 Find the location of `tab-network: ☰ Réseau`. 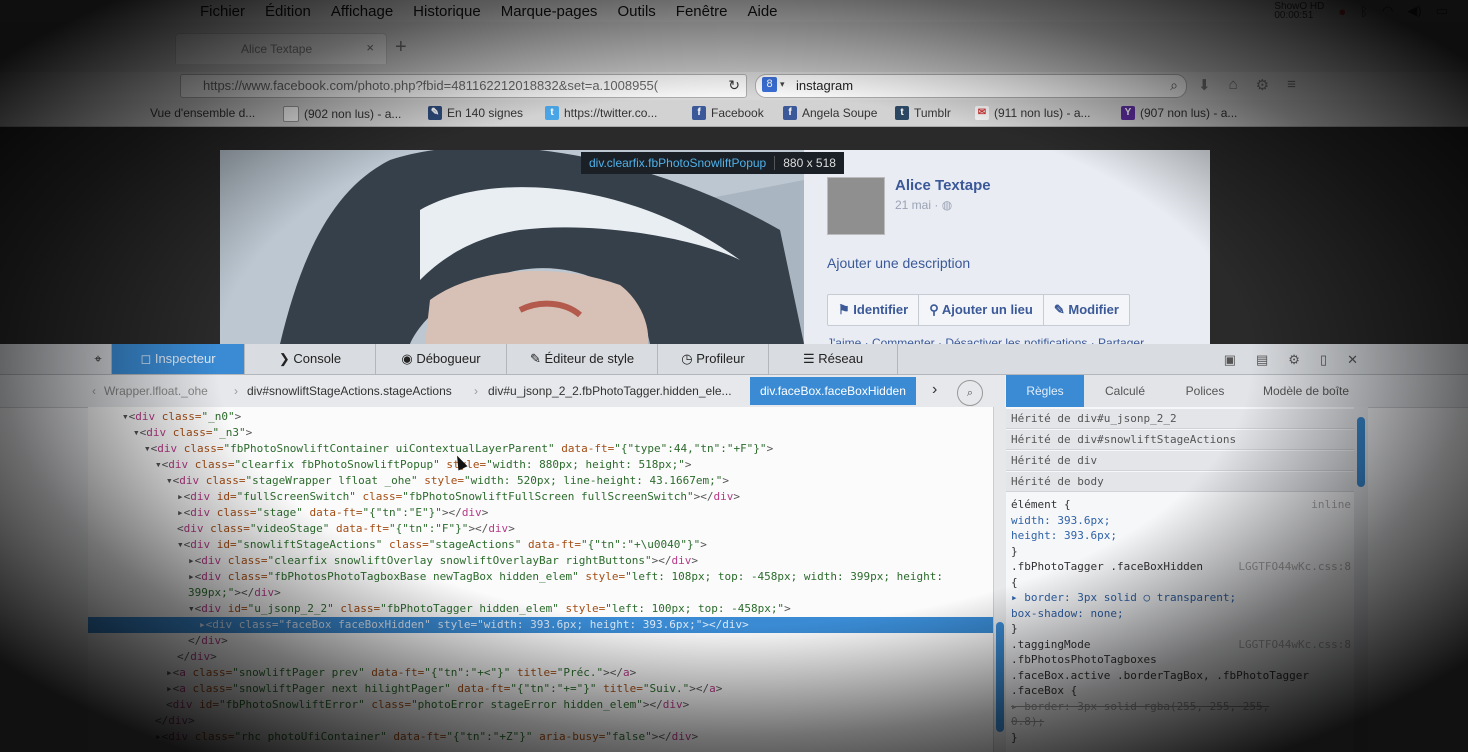

tab-network: ☰ Réseau is located at coordinates (833, 359).